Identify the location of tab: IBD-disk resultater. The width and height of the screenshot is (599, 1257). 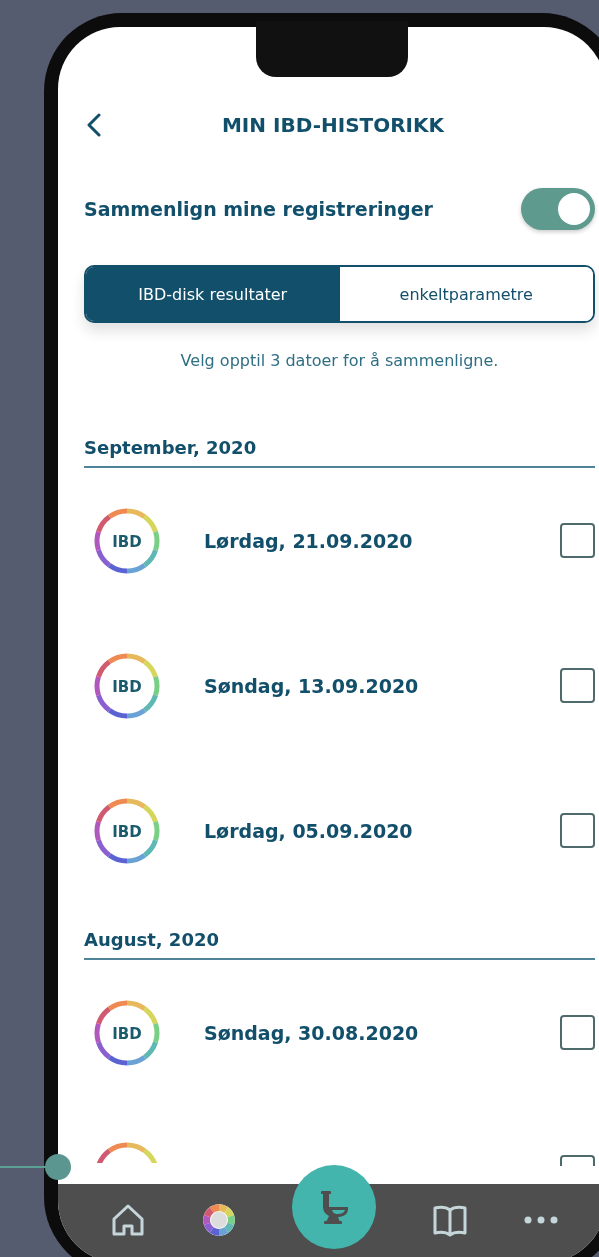
(213, 294).